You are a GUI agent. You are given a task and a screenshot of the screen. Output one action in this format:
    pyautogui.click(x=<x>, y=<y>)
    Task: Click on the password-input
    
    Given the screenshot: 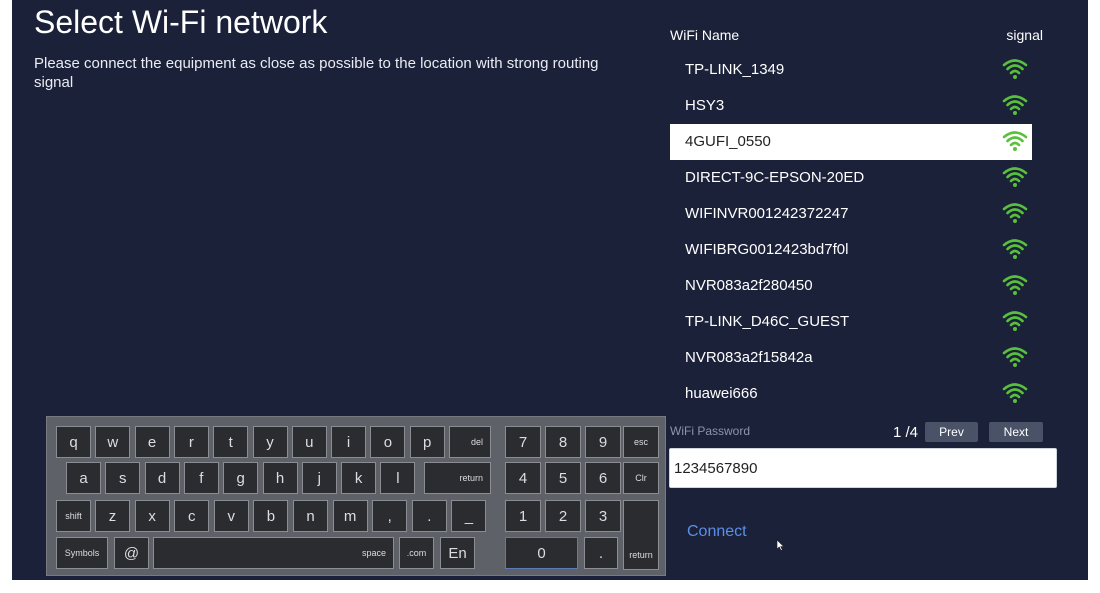 What is the action you would take?
    pyautogui.click(x=863, y=468)
    